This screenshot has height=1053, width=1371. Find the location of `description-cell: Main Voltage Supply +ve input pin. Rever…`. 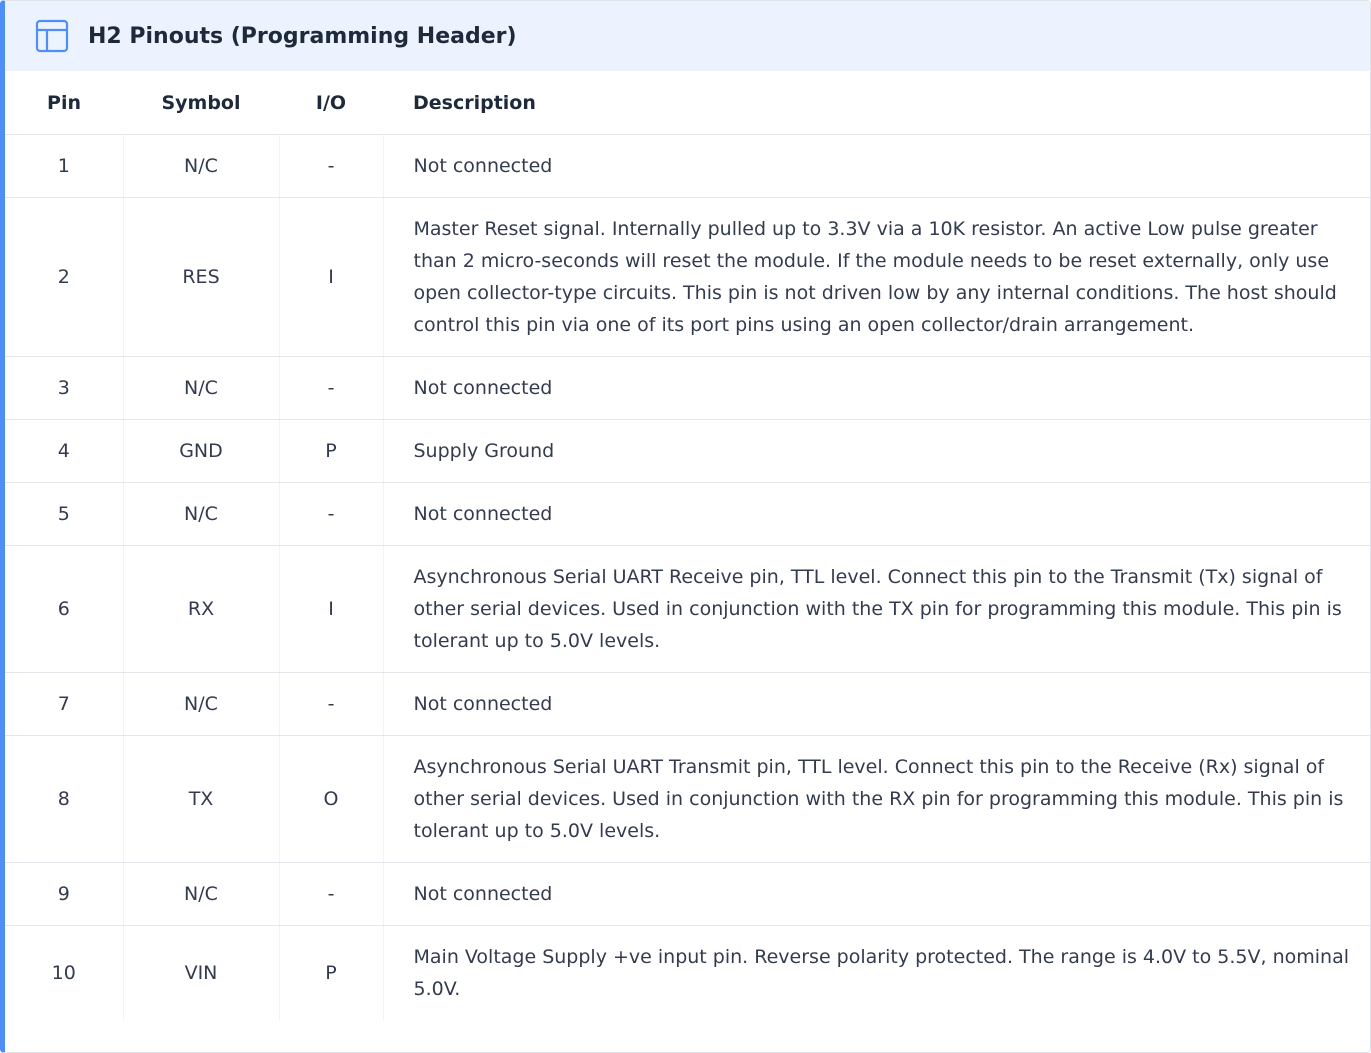

description-cell: Main Voltage Supply +ve input pin. Rever… is located at coordinates (881, 973).